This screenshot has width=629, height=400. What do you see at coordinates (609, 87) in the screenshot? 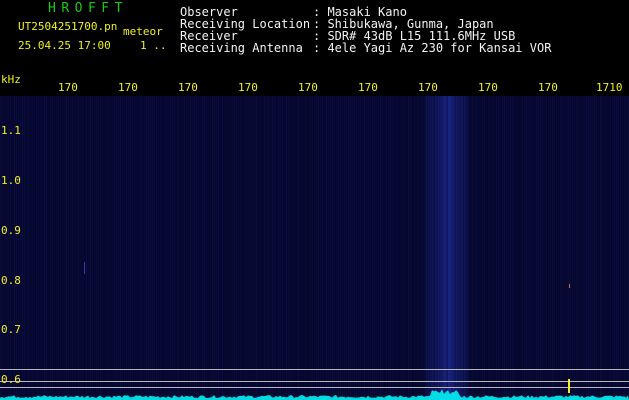
I see `x-tick-label: 1710` at bounding box center [609, 87].